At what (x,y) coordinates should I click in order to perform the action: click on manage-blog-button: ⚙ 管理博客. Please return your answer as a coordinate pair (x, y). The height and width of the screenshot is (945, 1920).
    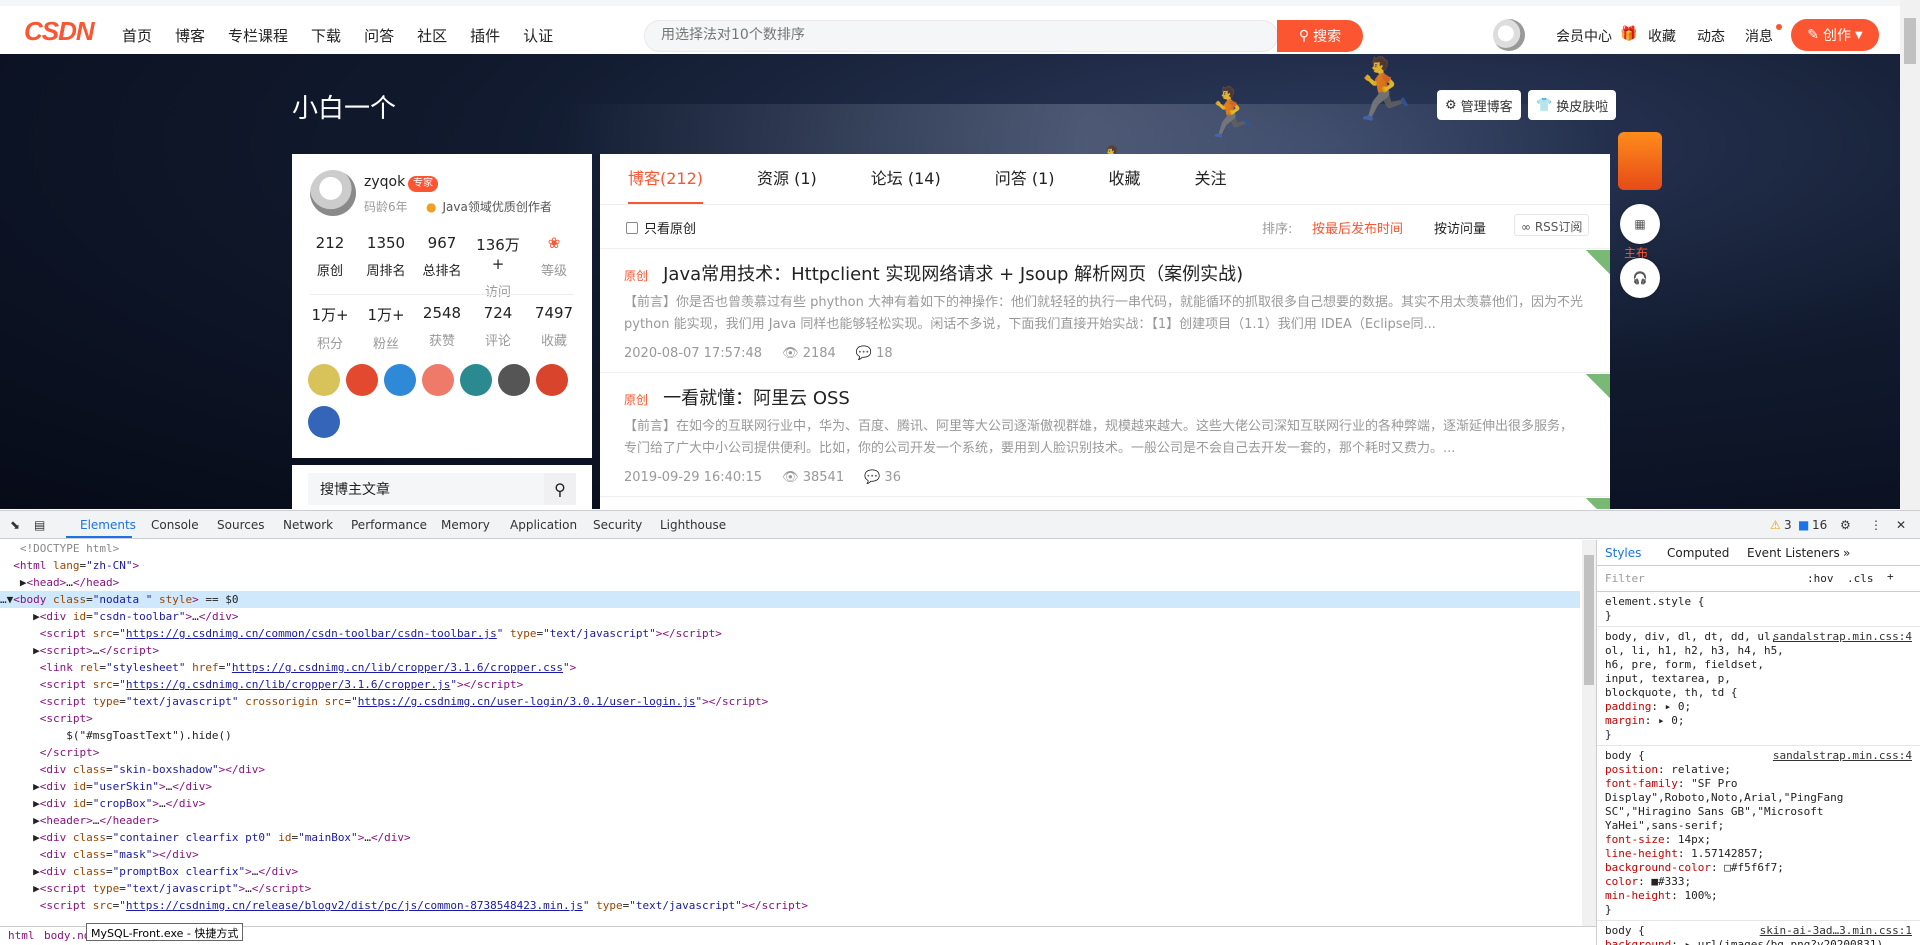
    Looking at the image, I should click on (1479, 105).